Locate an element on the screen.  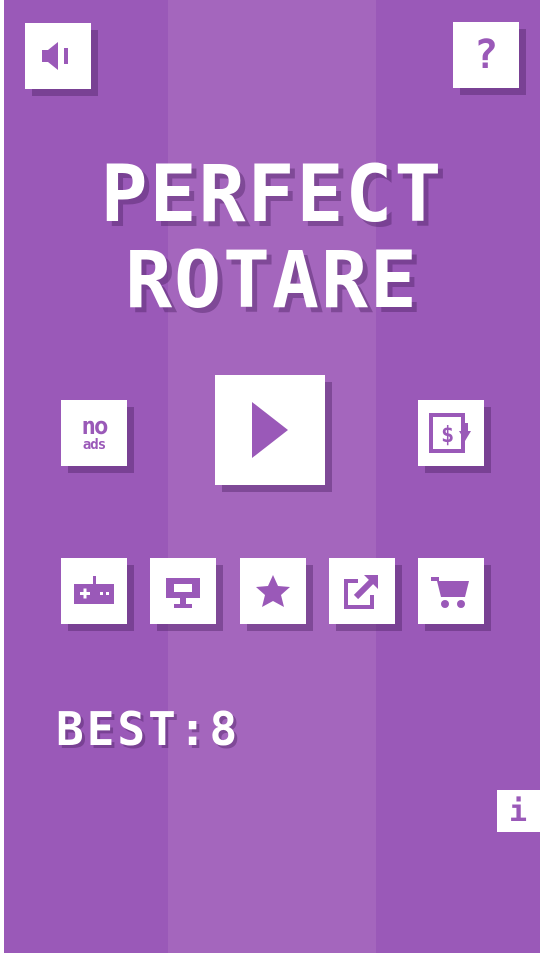
dollar-download-icon: $ is located at coordinates (451, 433).